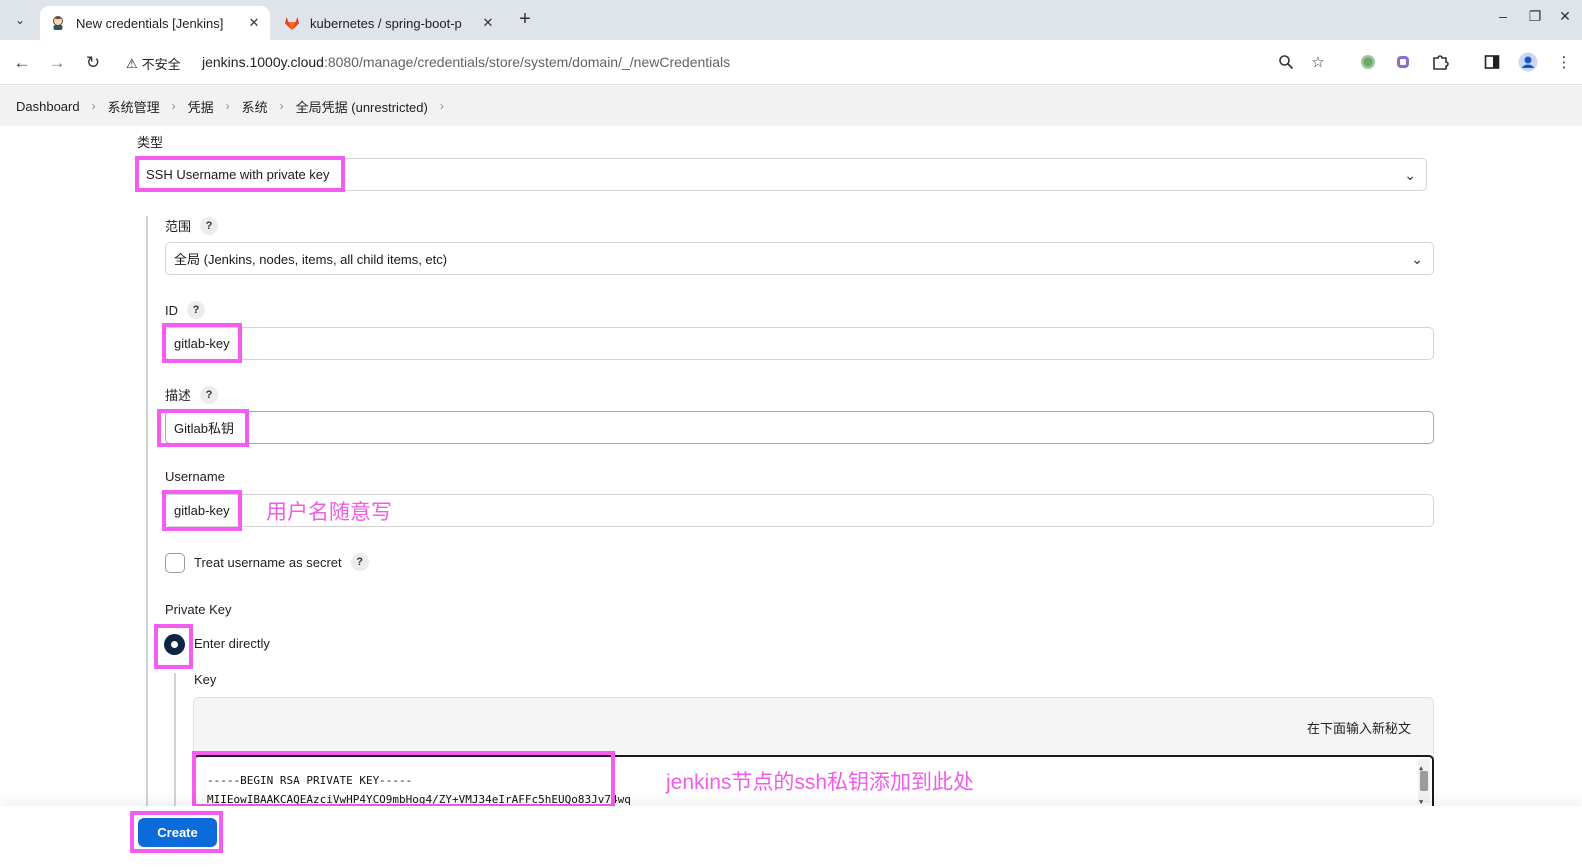 This screenshot has width=1582, height=867. Describe the element at coordinates (263, 62) in the screenshot. I see `url-host: jenkins.1000y.cloud` at that location.